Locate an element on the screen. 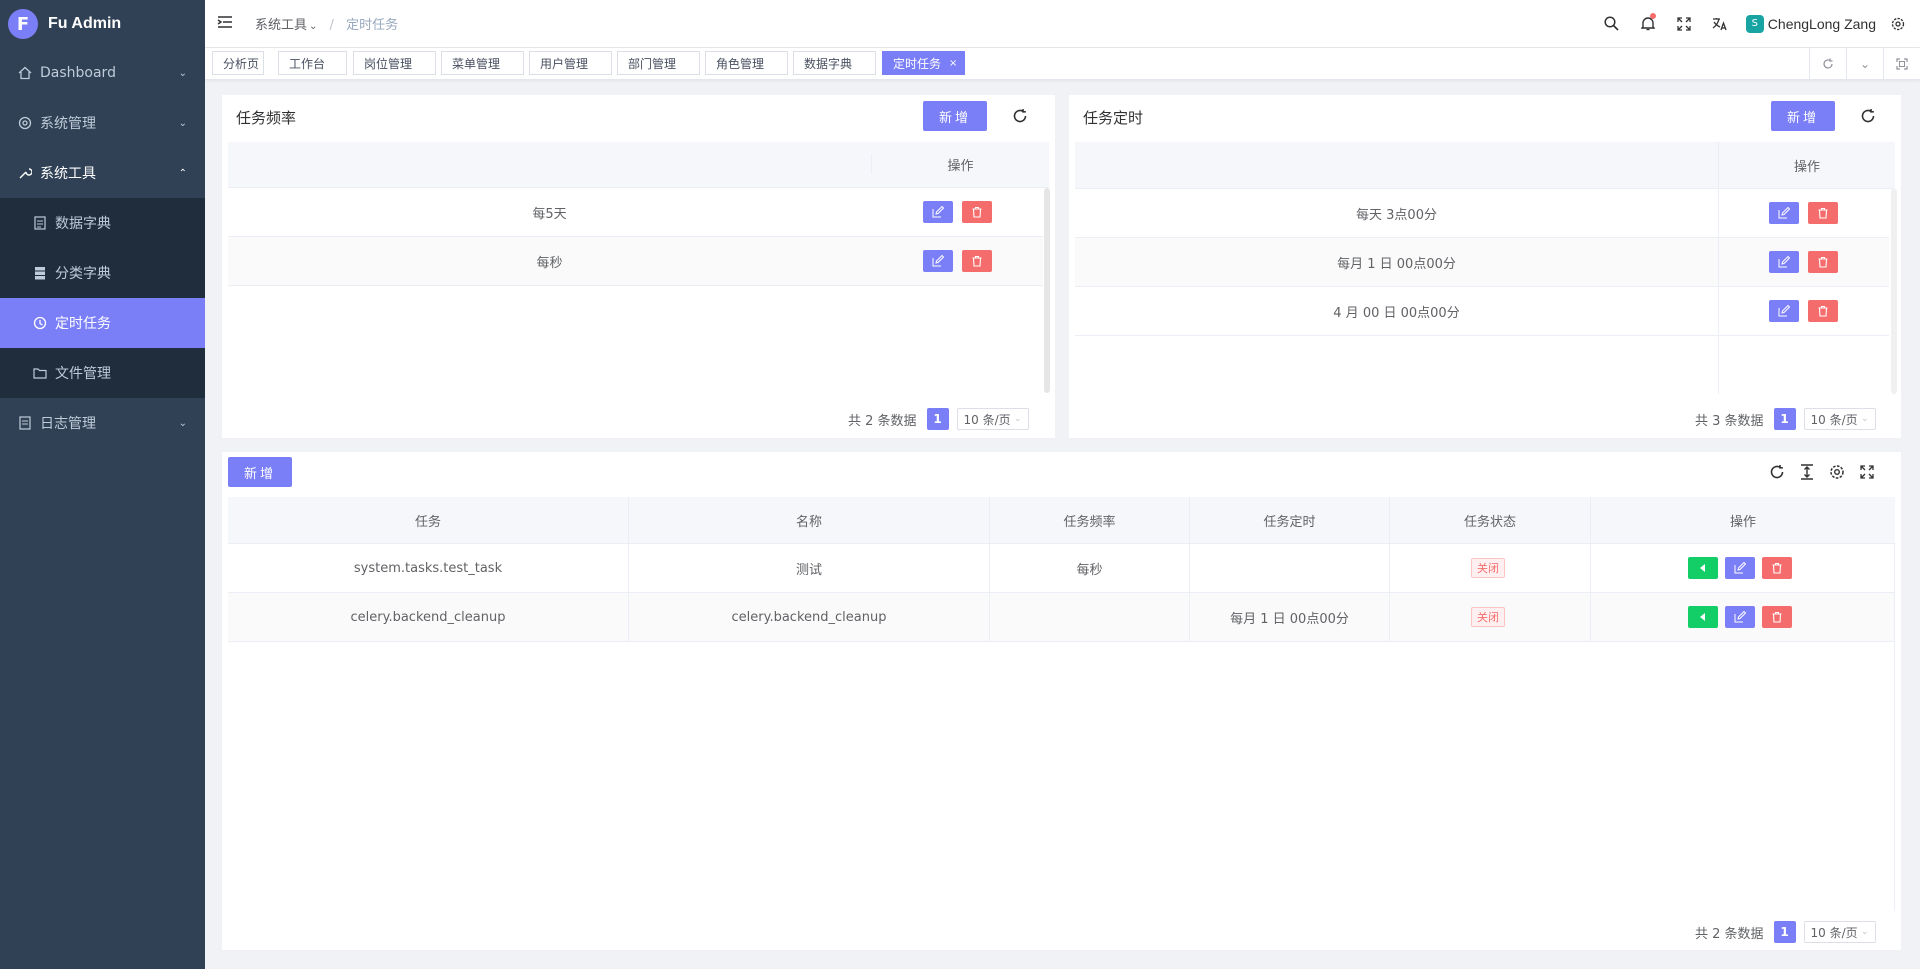 The image size is (1920, 969). translate-icon is located at coordinates (1720, 24).